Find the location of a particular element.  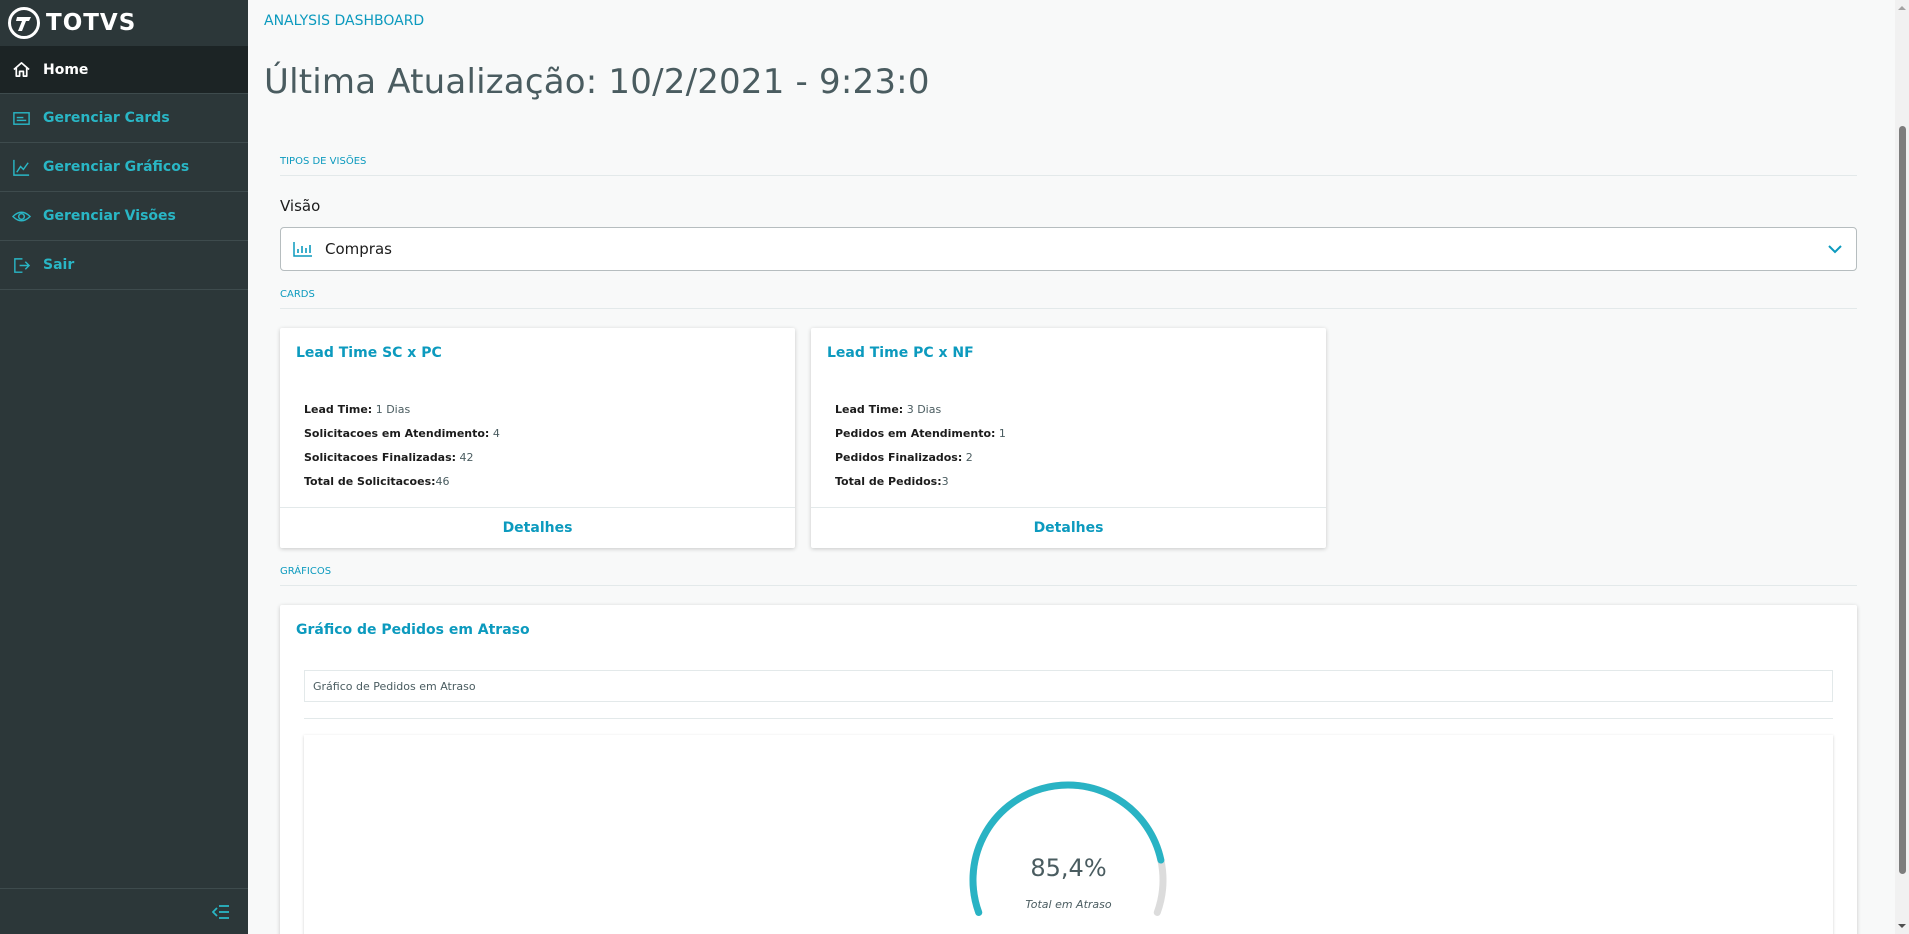

sidebar-item-gerenciar-graficos: Gerenciar Gráficos is located at coordinates (124, 167).